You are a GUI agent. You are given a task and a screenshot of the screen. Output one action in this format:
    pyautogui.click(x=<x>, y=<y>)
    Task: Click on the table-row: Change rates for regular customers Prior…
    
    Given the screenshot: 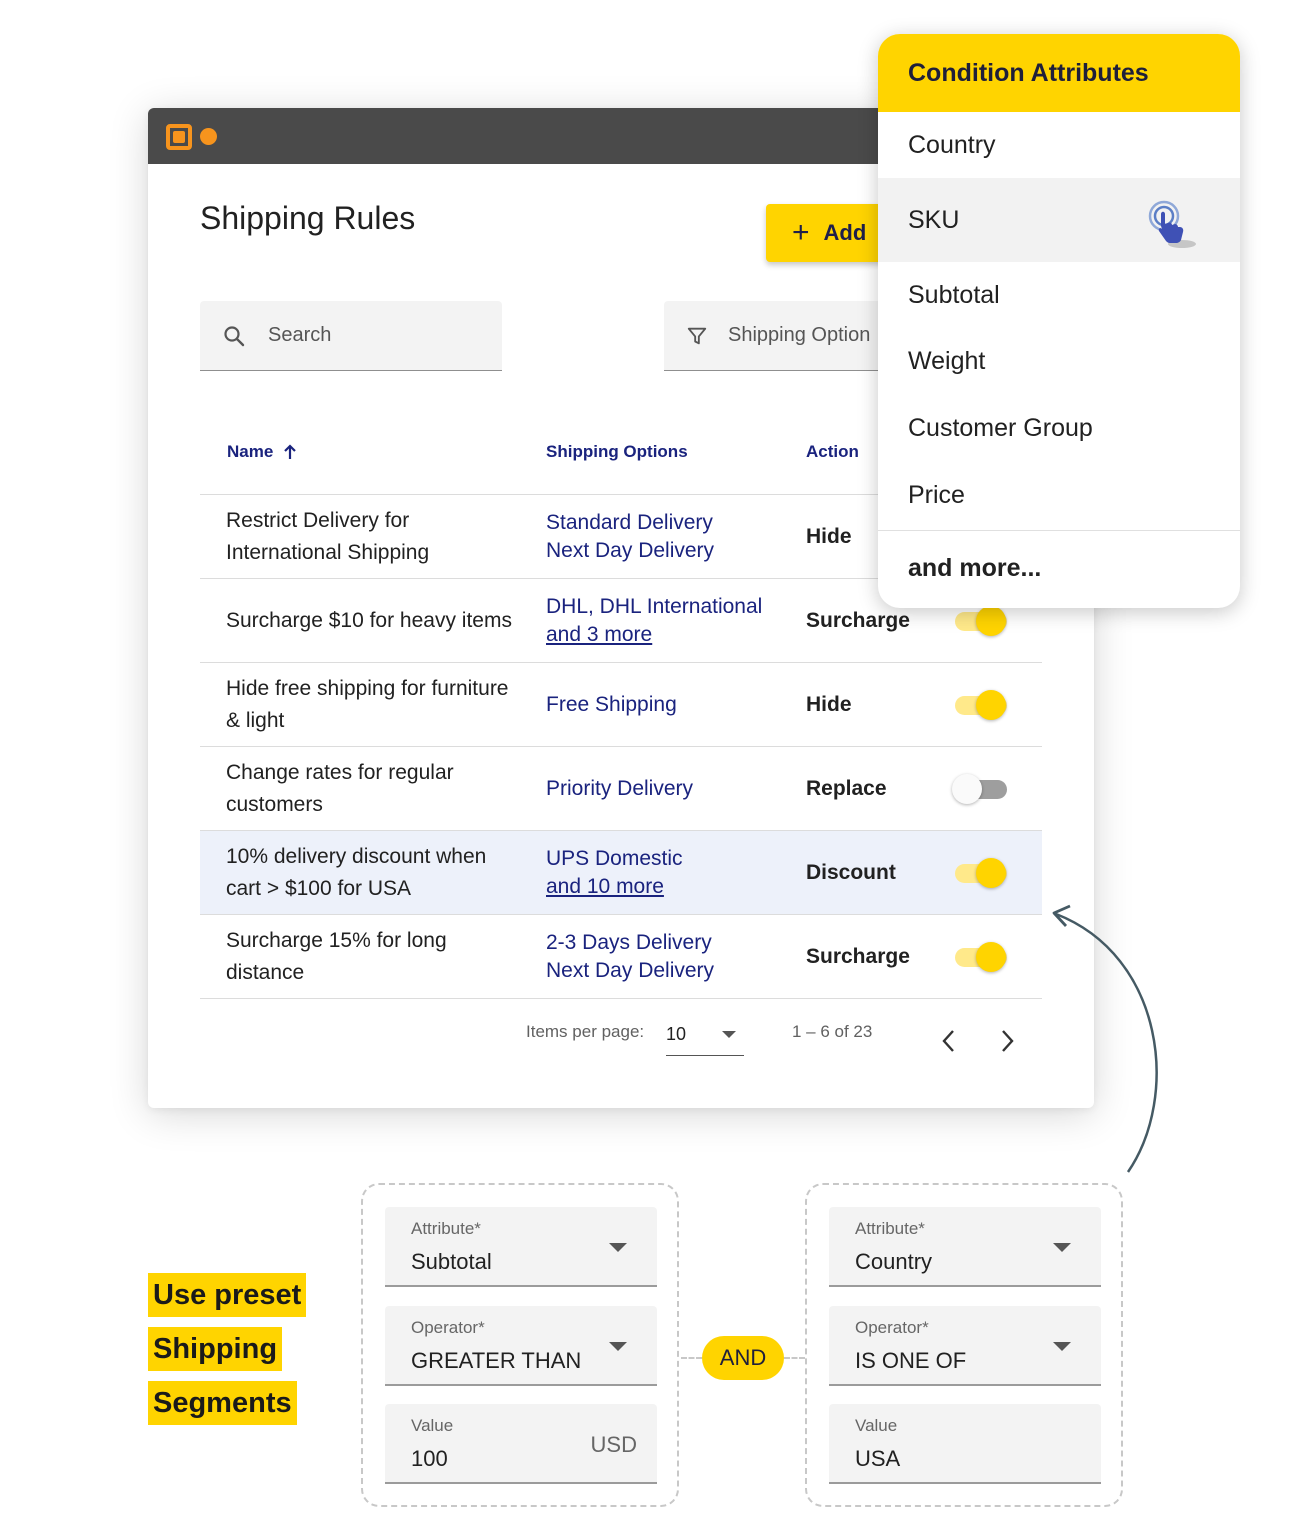 What is the action you would take?
    pyautogui.click(x=621, y=789)
    